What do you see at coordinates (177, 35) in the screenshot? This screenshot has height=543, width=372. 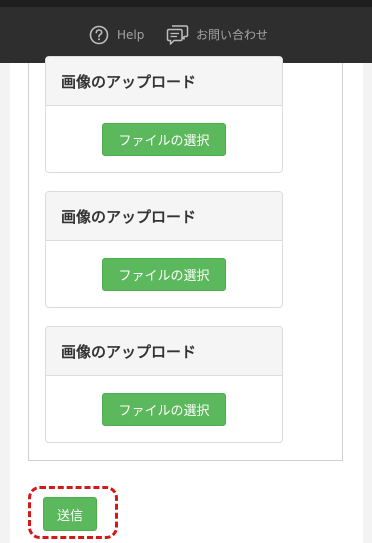 I see `chat-bubbles-icon` at bounding box center [177, 35].